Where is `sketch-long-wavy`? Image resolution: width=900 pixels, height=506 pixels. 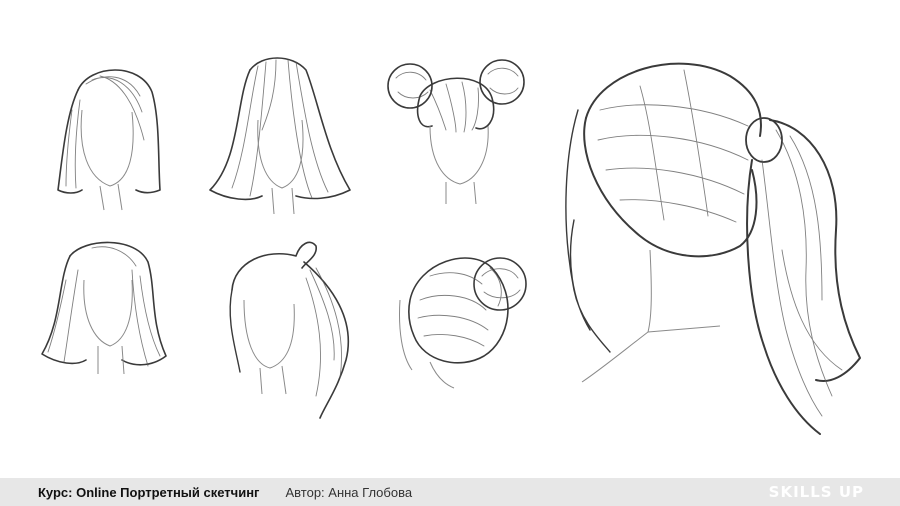
sketch-long-wavy is located at coordinates (280, 136).